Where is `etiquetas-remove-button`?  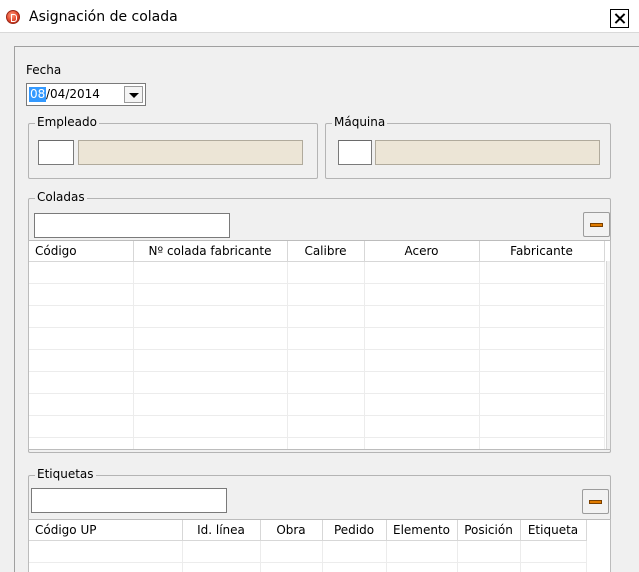
etiquetas-remove-button is located at coordinates (595, 501).